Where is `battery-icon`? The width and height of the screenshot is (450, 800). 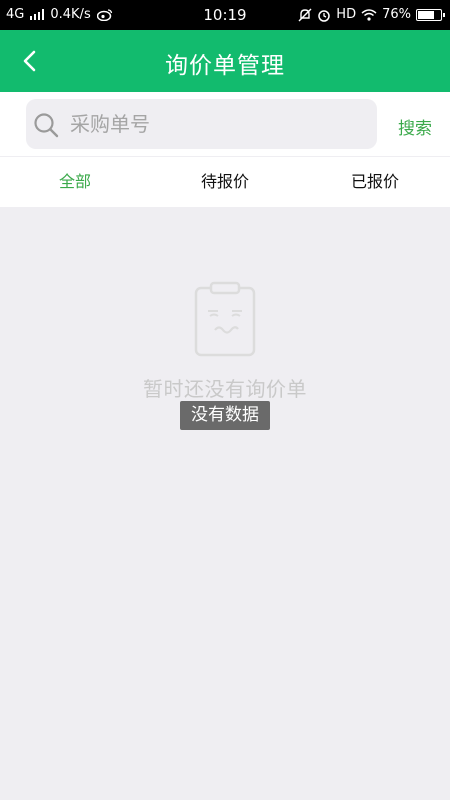
battery-icon is located at coordinates (430, 14).